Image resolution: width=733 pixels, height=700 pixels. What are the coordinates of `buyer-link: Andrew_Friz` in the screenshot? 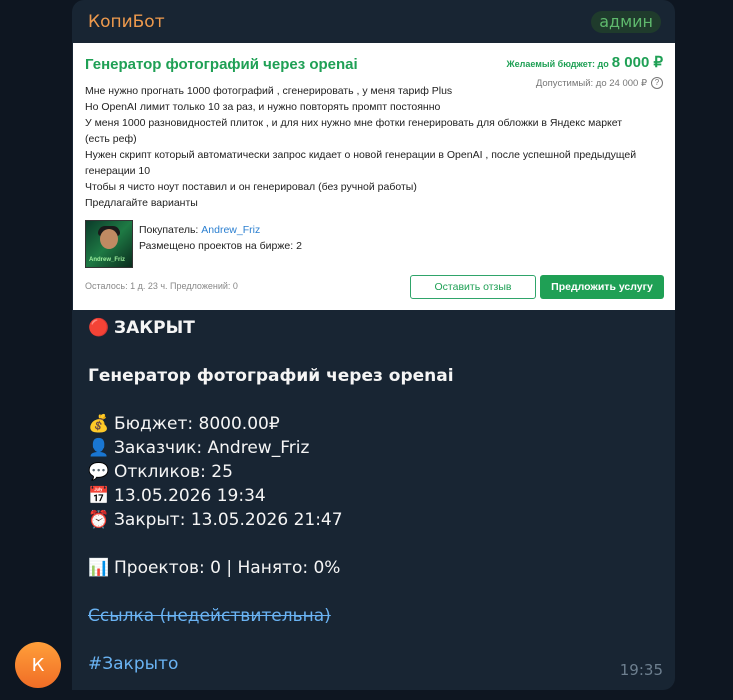 It's located at (231, 230).